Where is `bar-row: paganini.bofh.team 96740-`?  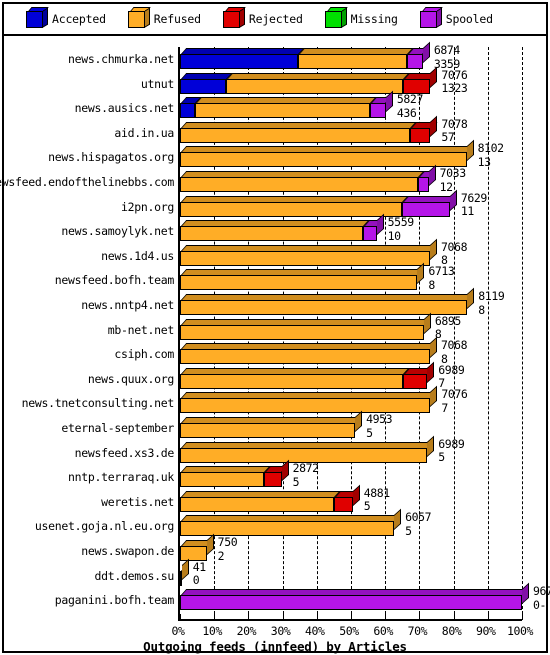 bar-row: paganini.bofh.team 96740- is located at coordinates (277, 597).